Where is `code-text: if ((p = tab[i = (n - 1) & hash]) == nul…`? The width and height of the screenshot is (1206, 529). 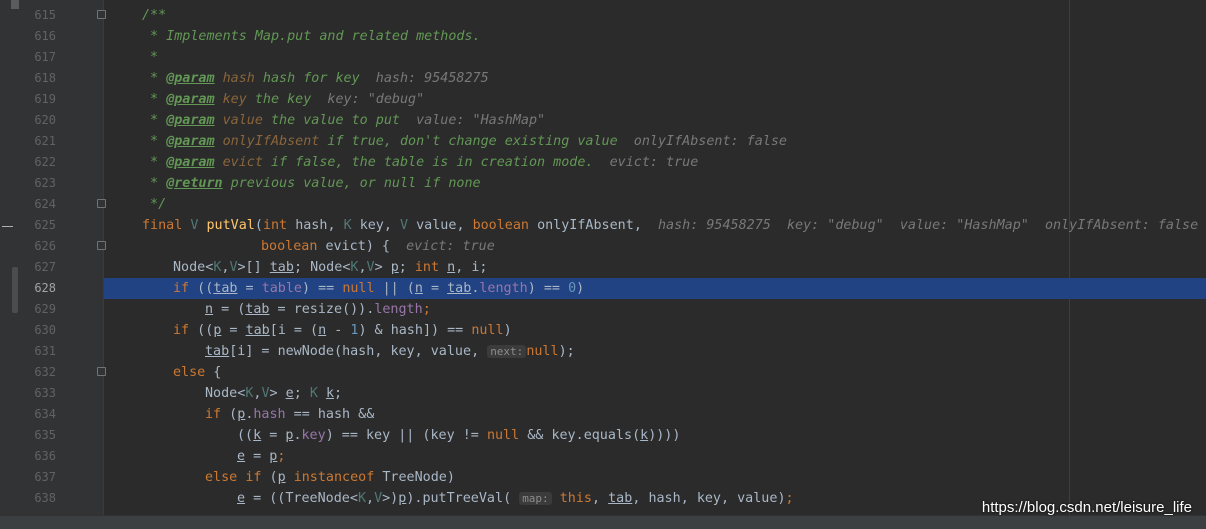 code-text: if ((p = tab[i = (n - 1) & hash]) == nul… is located at coordinates (342, 330).